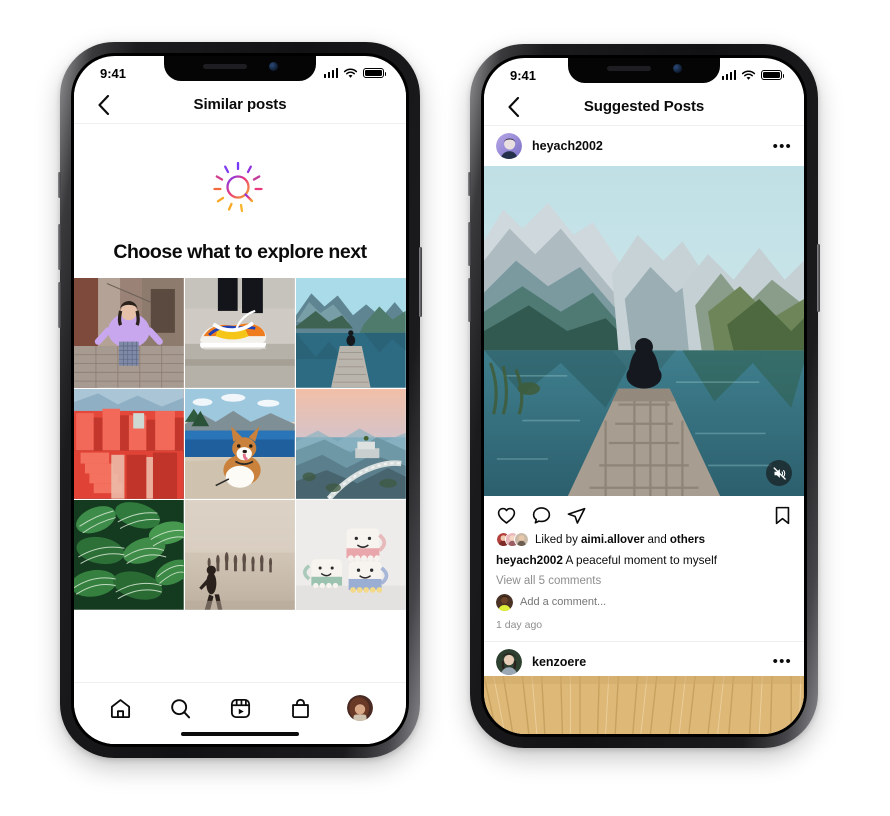 The width and height of the screenshot is (890, 816). What do you see at coordinates (509, 661) in the screenshot?
I see `next-post-author-avatar` at bounding box center [509, 661].